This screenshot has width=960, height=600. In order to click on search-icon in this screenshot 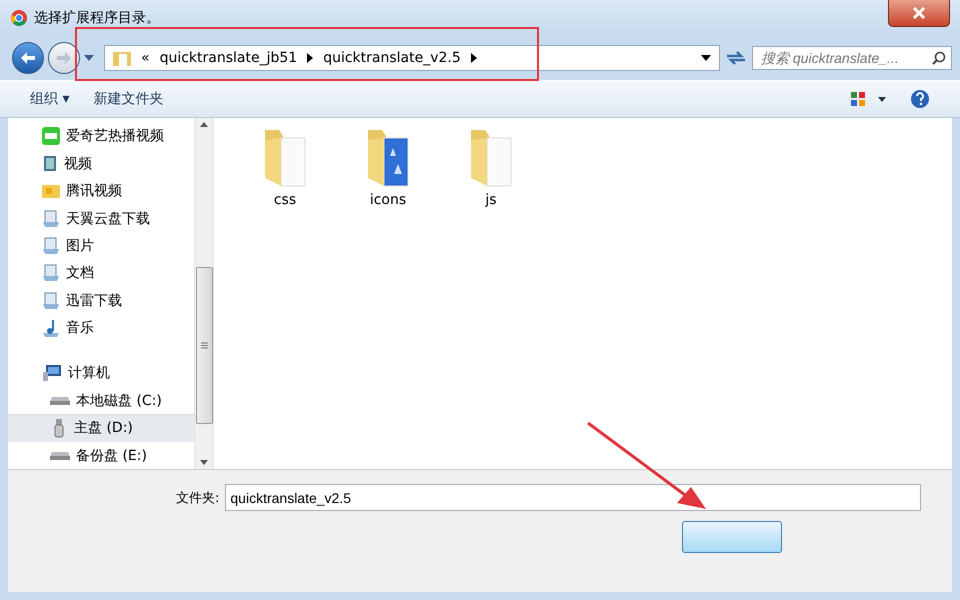, I will do `click(939, 58)`.